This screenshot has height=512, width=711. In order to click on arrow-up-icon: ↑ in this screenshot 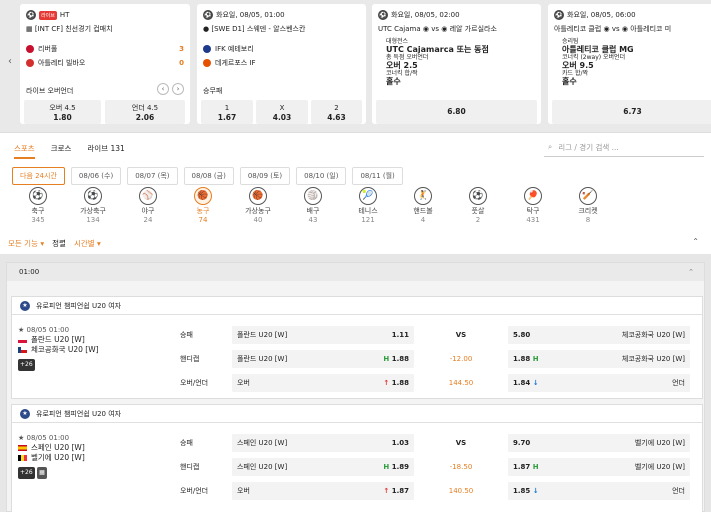, I will do `click(386, 491)`.